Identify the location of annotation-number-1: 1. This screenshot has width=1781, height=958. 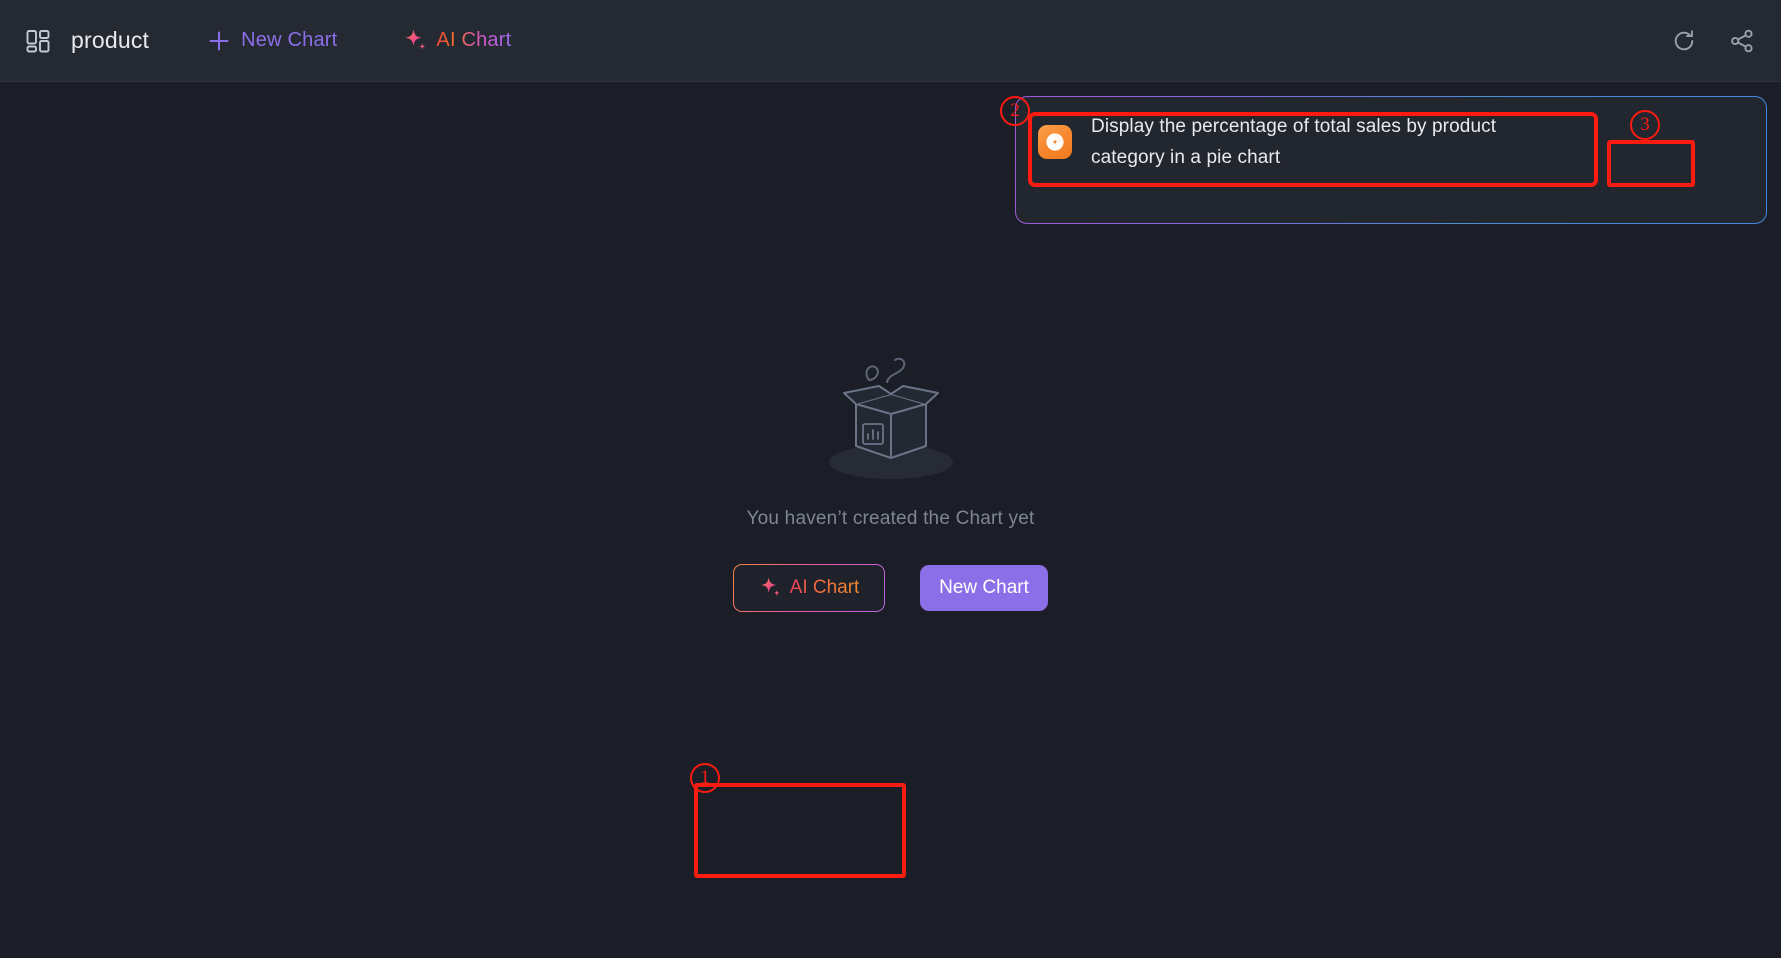
(705, 778).